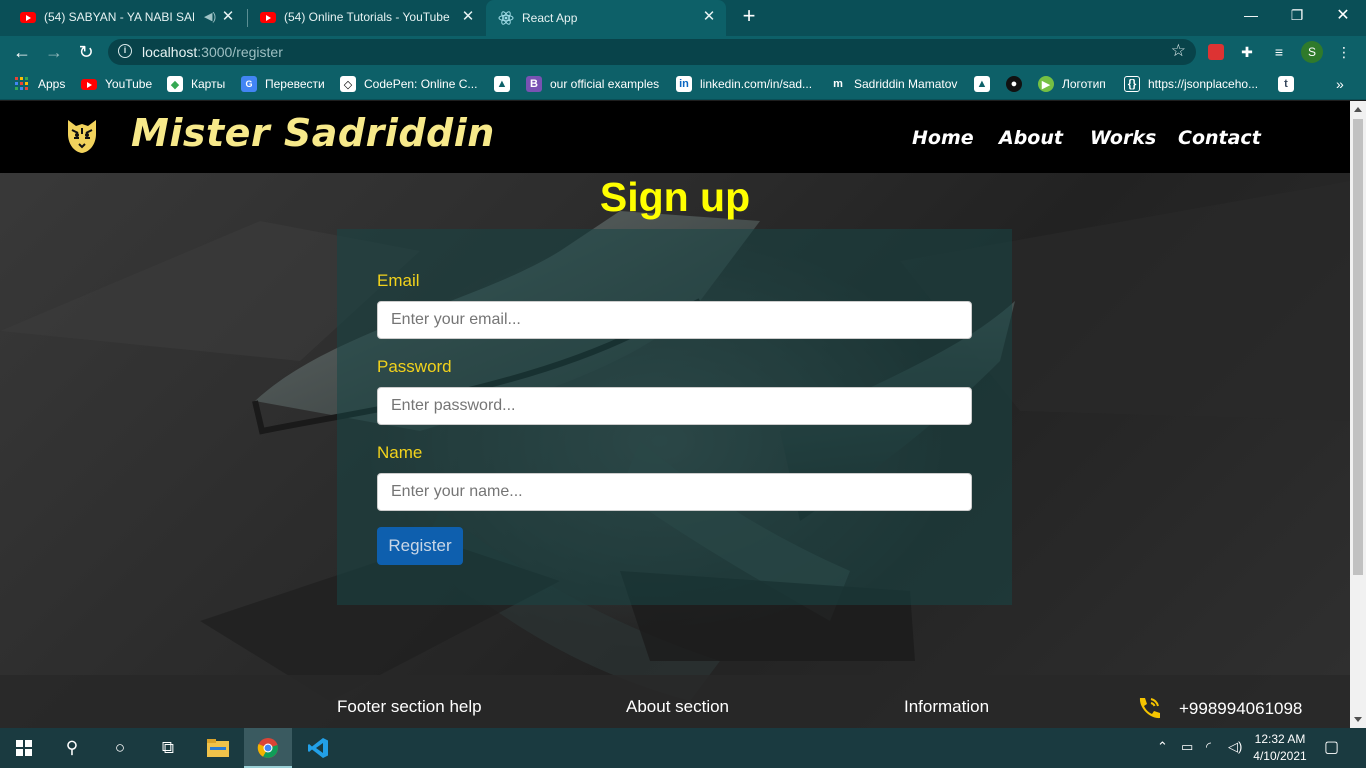 This screenshot has height=768, width=1366. Describe the element at coordinates (1343, 15) in the screenshot. I see `close-window-button: ✕` at that location.